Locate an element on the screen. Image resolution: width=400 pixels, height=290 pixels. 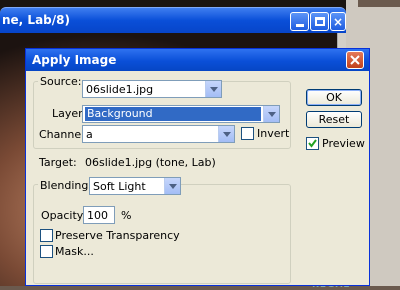
document-titlebar: ne, Lab/8) × is located at coordinates (173, 20).